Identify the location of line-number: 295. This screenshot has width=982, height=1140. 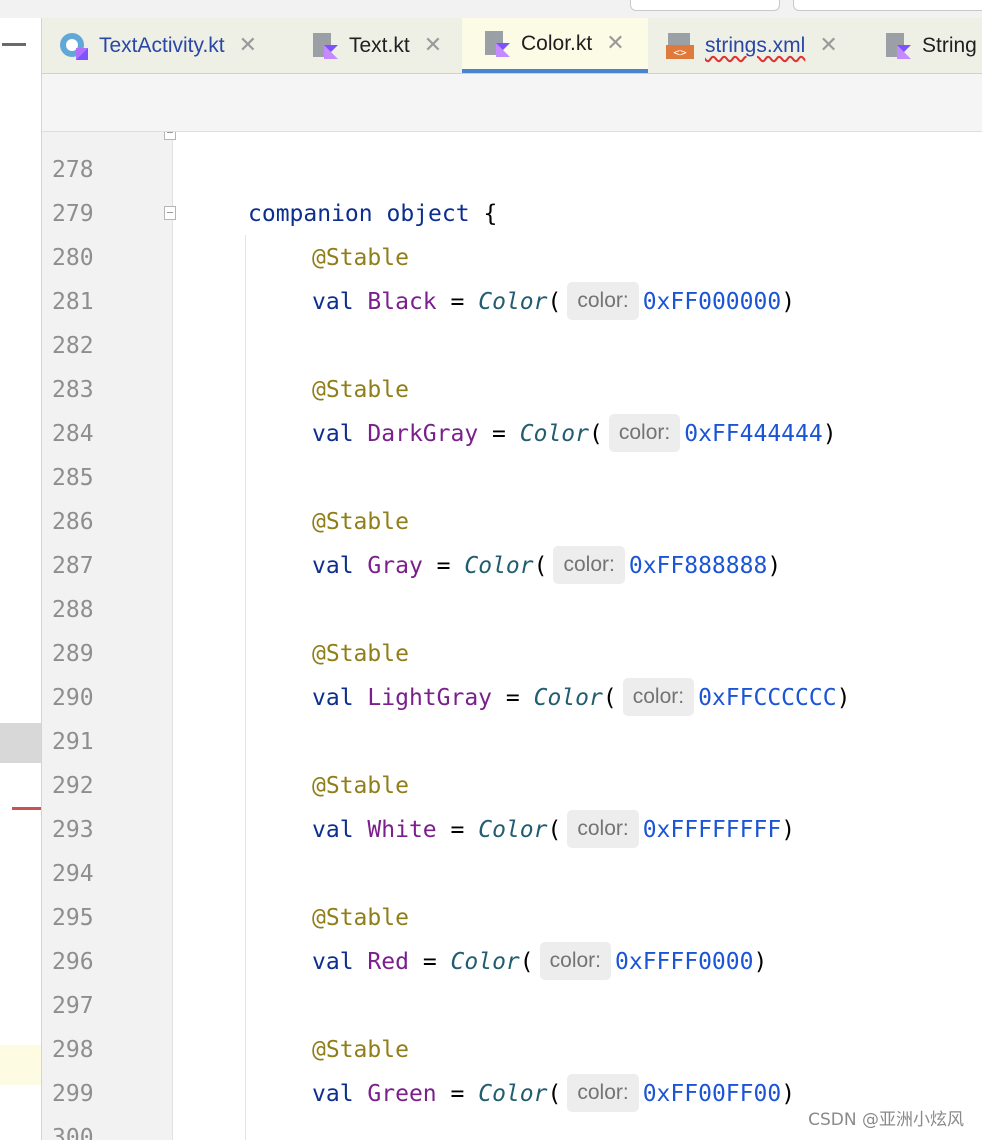
(73, 918).